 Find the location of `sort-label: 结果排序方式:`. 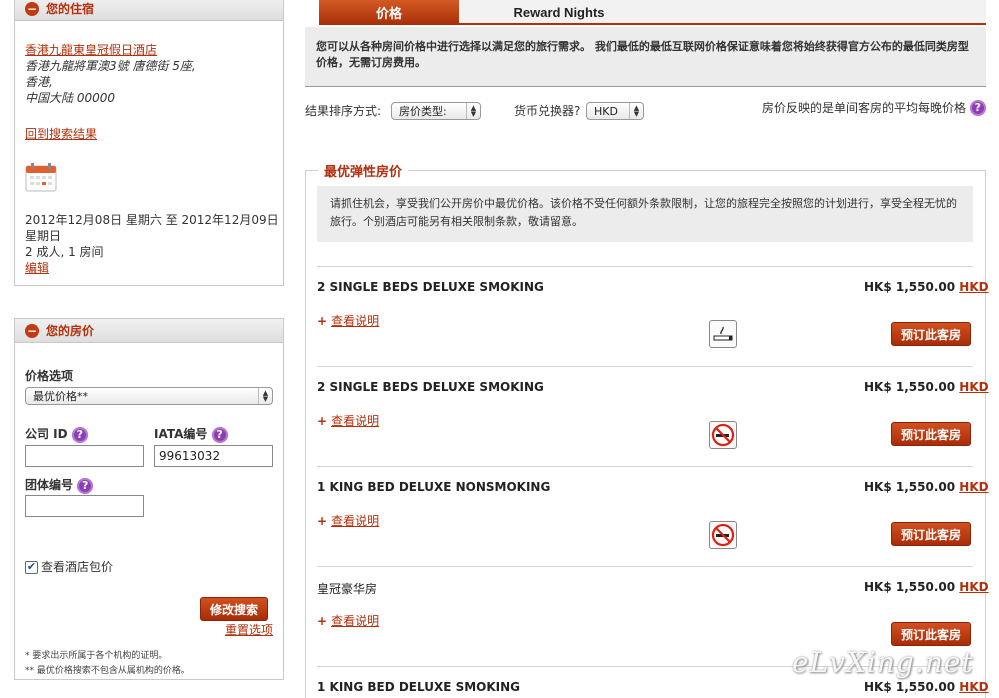

sort-label: 结果排序方式: is located at coordinates (343, 111).